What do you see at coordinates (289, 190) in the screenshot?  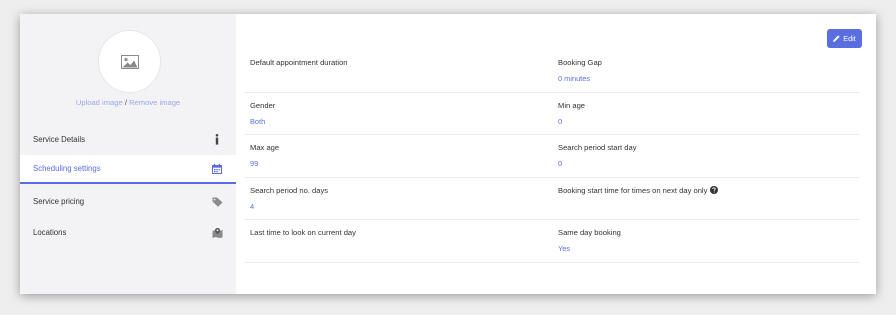 I see `field-label: Search period no. days` at bounding box center [289, 190].